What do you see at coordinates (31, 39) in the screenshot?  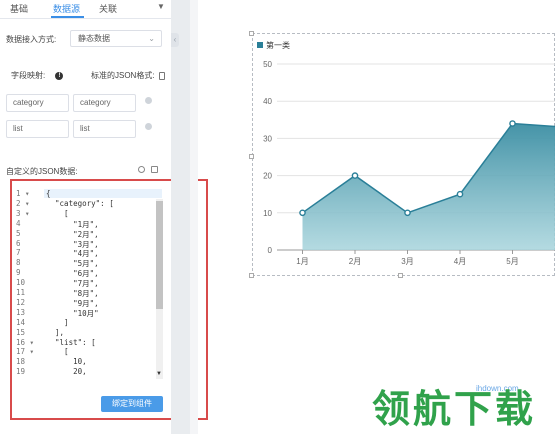 I see `data-access-label: 数据接入方式:` at bounding box center [31, 39].